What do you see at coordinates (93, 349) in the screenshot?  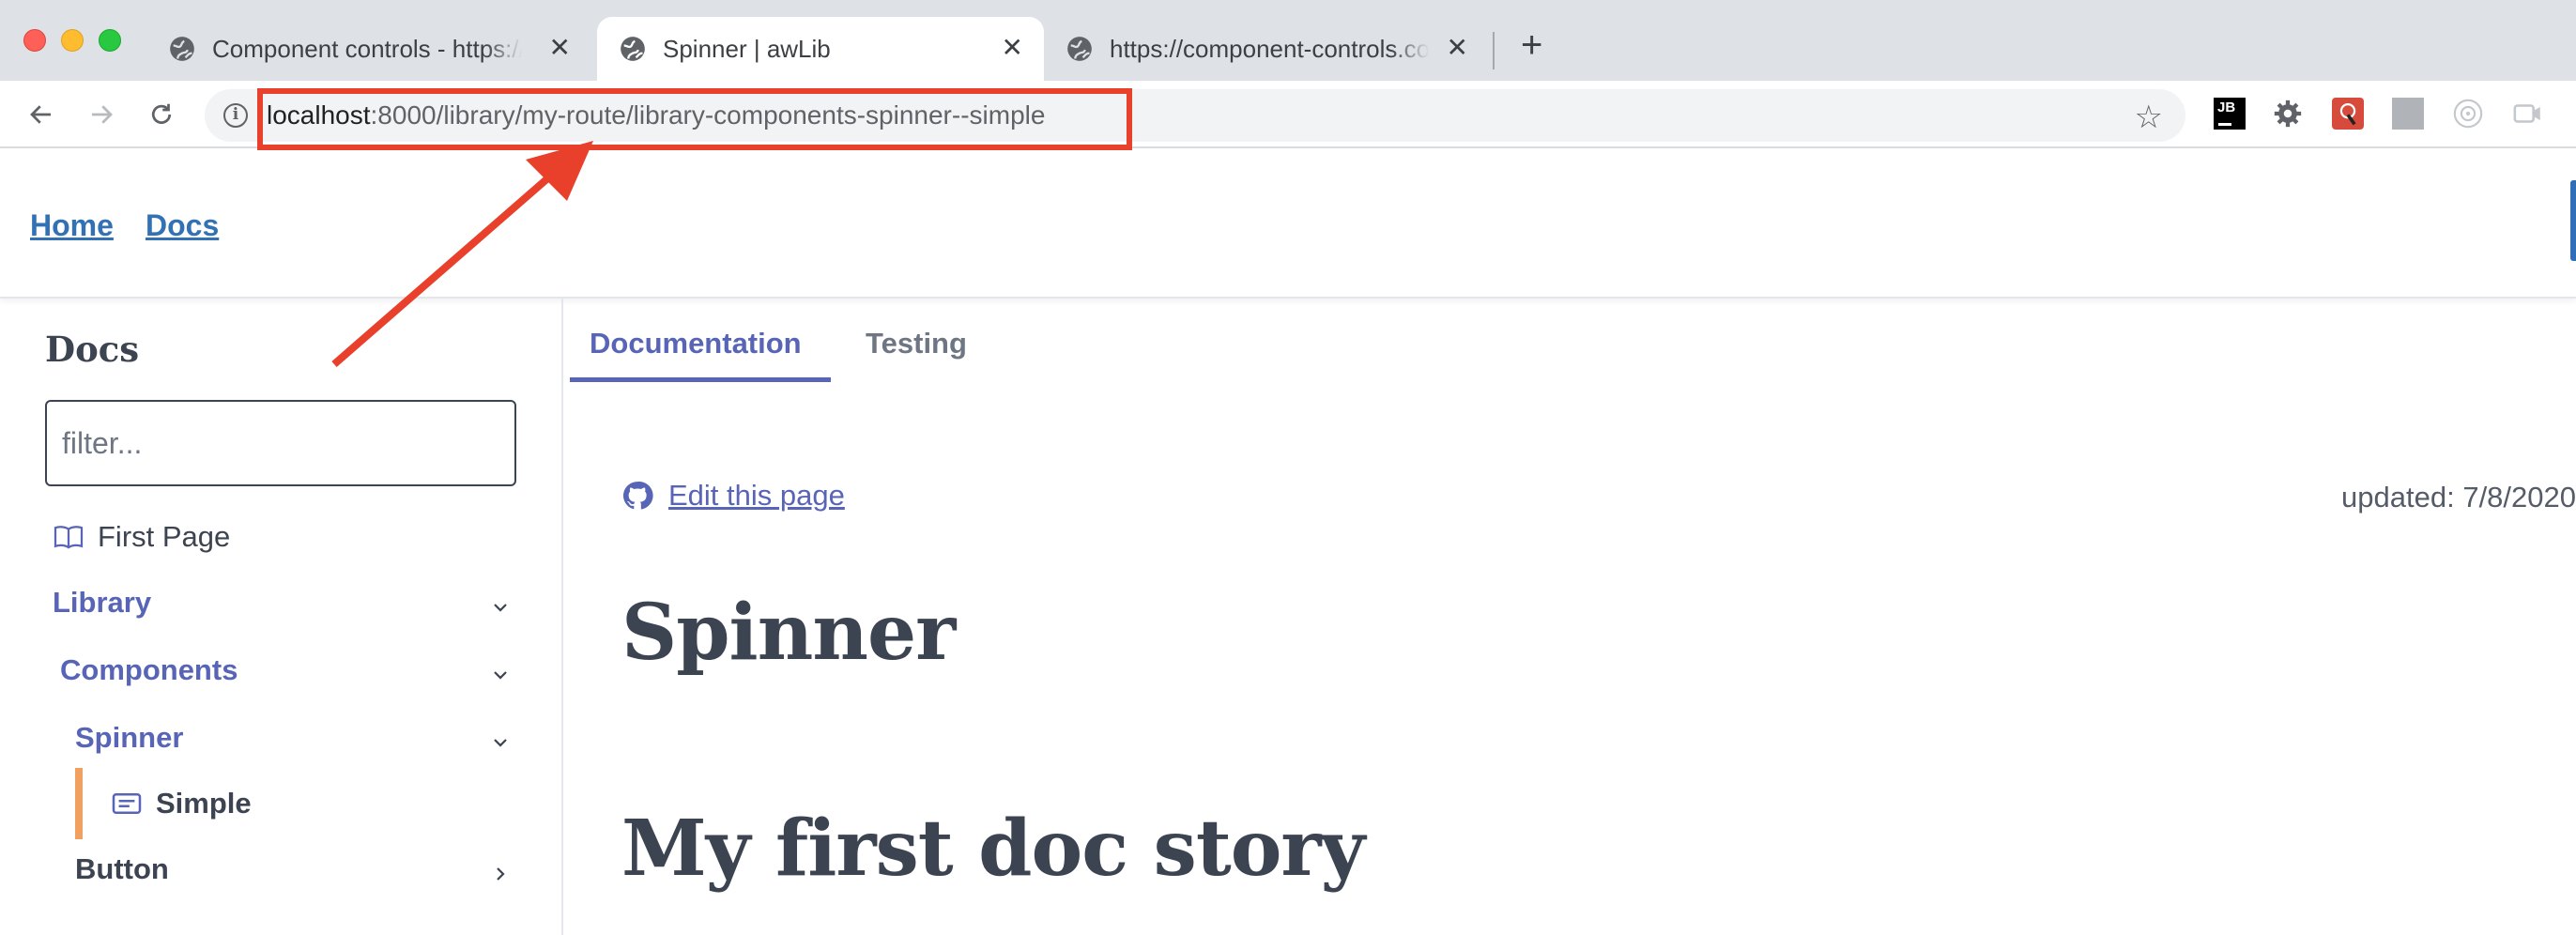 I see `sidebar-title: Docs` at bounding box center [93, 349].